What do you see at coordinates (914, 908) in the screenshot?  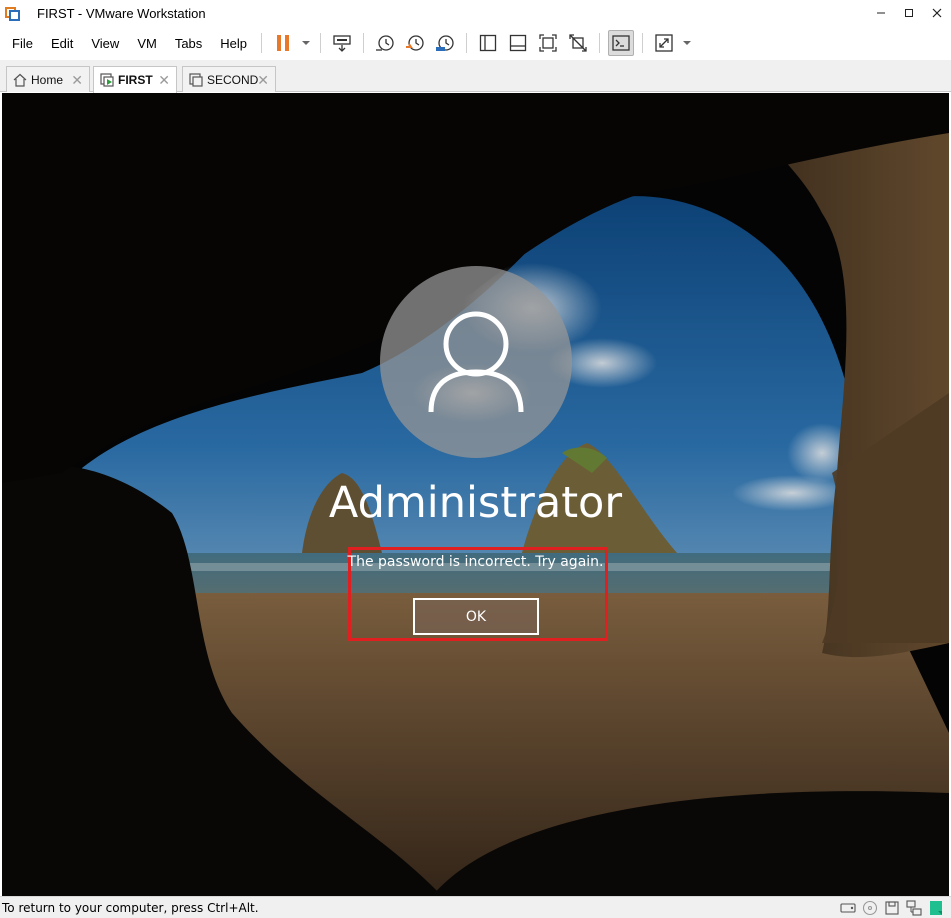 I see `network-adapter-icon` at bounding box center [914, 908].